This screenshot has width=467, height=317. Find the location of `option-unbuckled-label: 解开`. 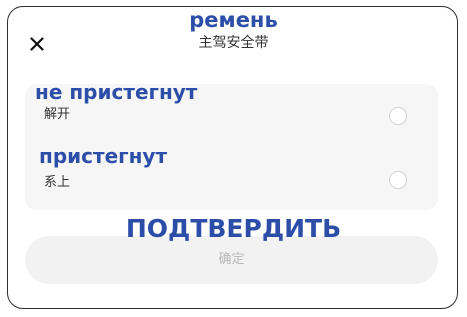

option-unbuckled-label: 解开 is located at coordinates (57, 114).